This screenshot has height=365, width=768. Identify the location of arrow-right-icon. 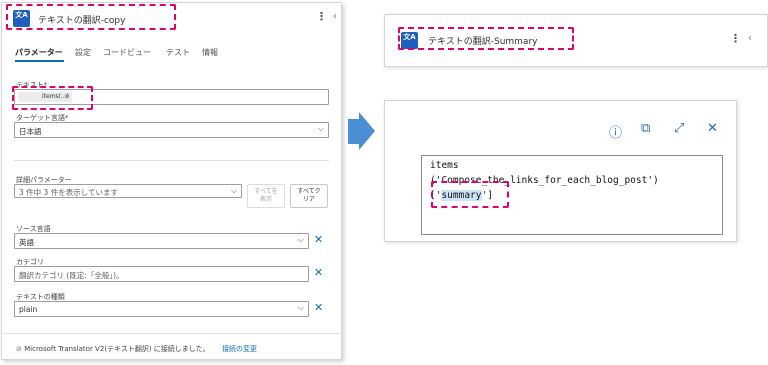
(367, 131).